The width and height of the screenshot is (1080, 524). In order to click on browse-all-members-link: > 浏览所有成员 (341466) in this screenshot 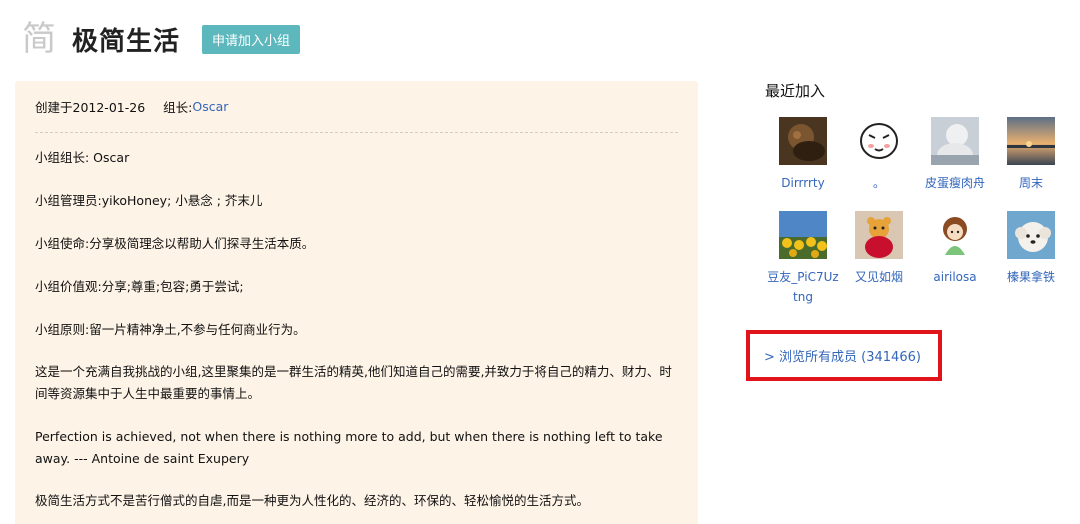, I will do `click(842, 355)`.